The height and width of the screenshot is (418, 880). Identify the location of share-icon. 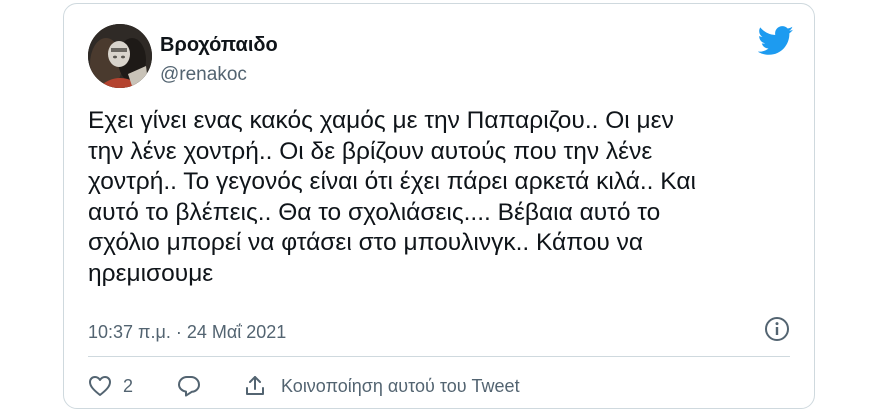
(255, 385).